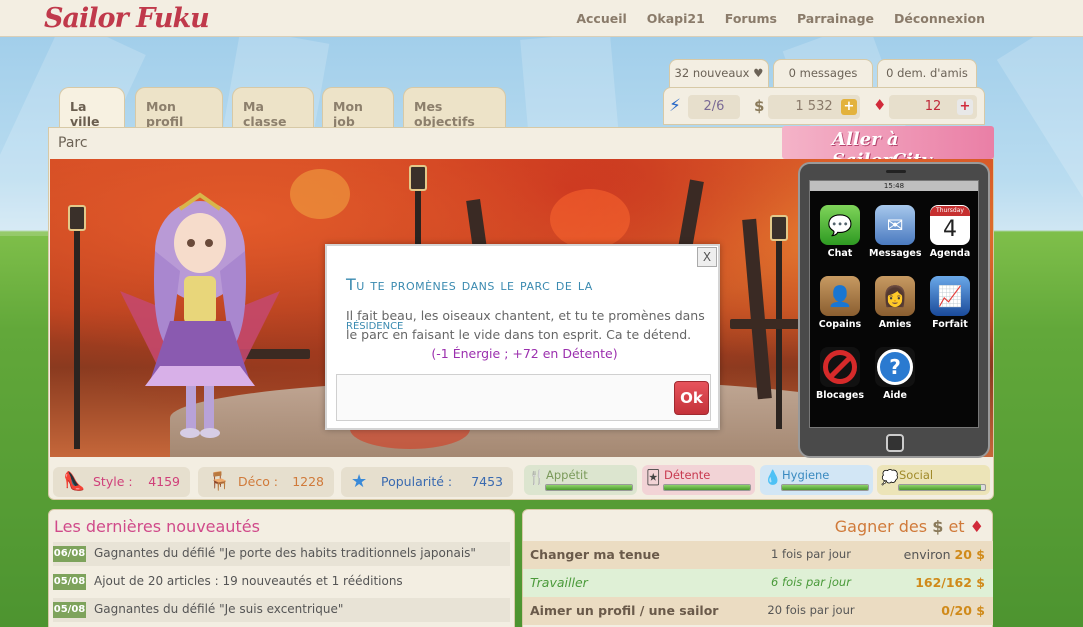 The width and height of the screenshot is (1083, 627). What do you see at coordinates (950, 296) in the screenshot?
I see `stock-chart-icon: 📈` at bounding box center [950, 296].